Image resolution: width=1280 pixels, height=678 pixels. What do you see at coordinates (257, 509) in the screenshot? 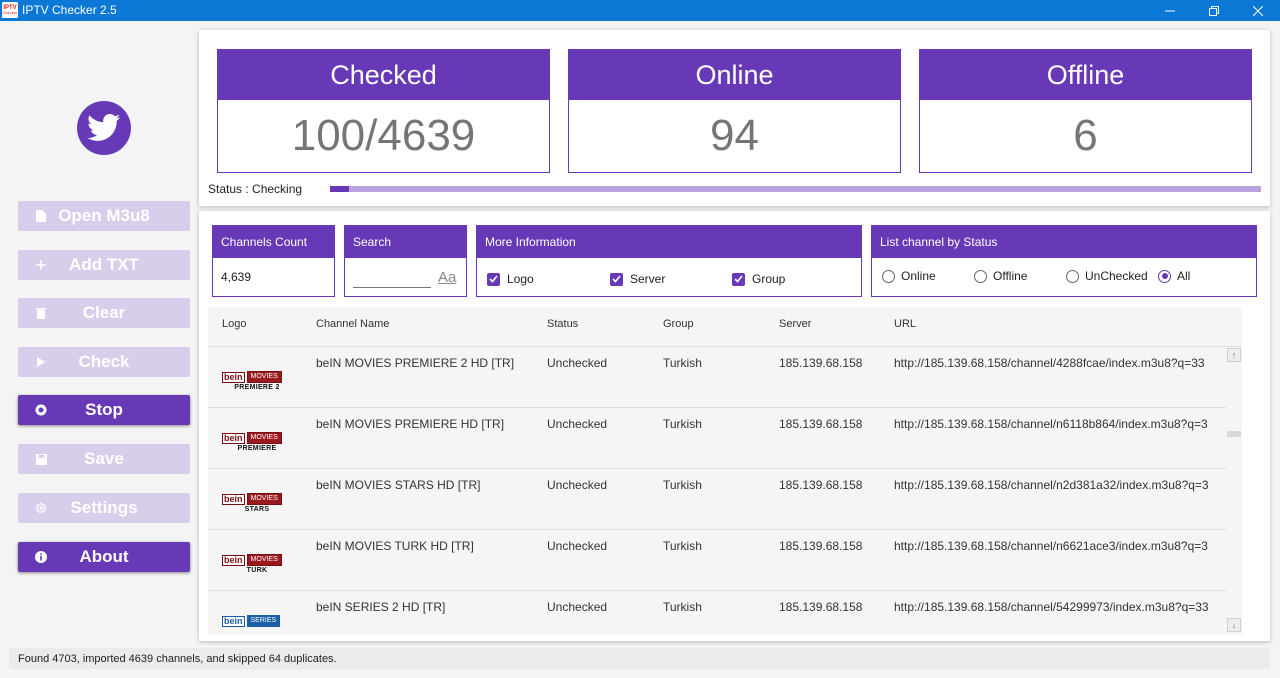
I see `channel-logo-subtitle: STARS` at bounding box center [257, 509].